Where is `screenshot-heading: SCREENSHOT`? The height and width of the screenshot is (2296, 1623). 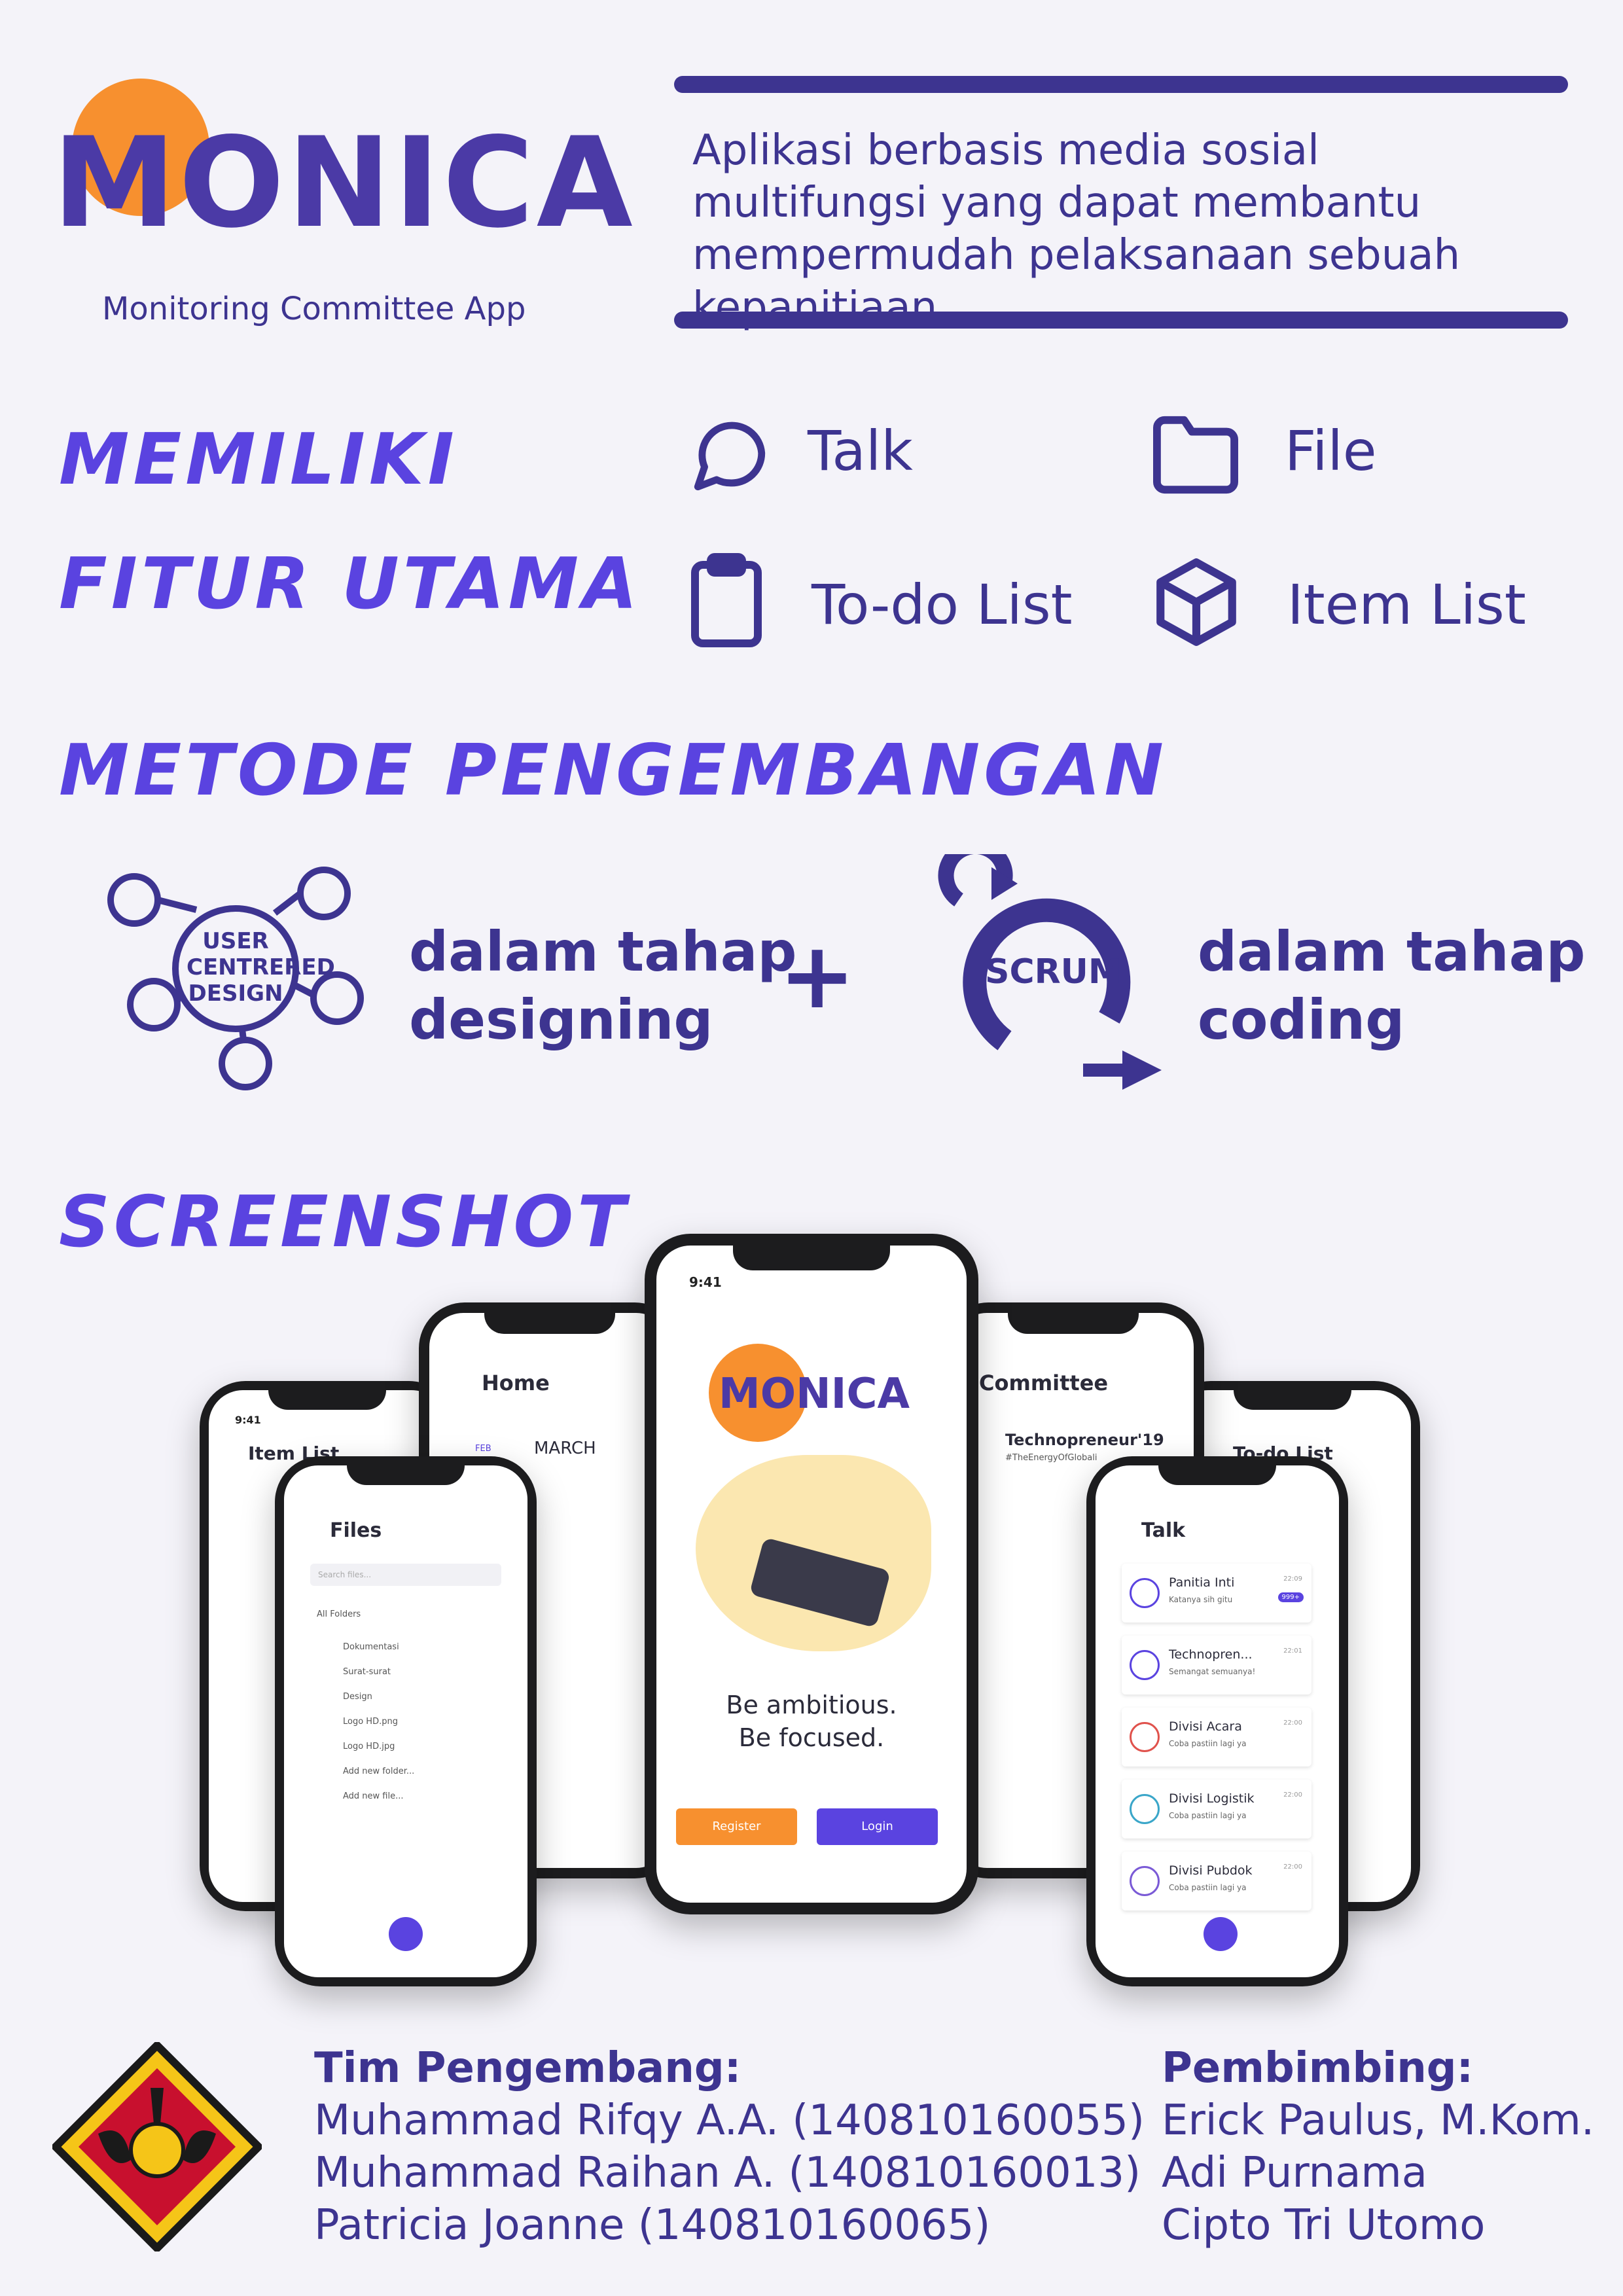 screenshot-heading: SCREENSHOT is located at coordinates (345, 1222).